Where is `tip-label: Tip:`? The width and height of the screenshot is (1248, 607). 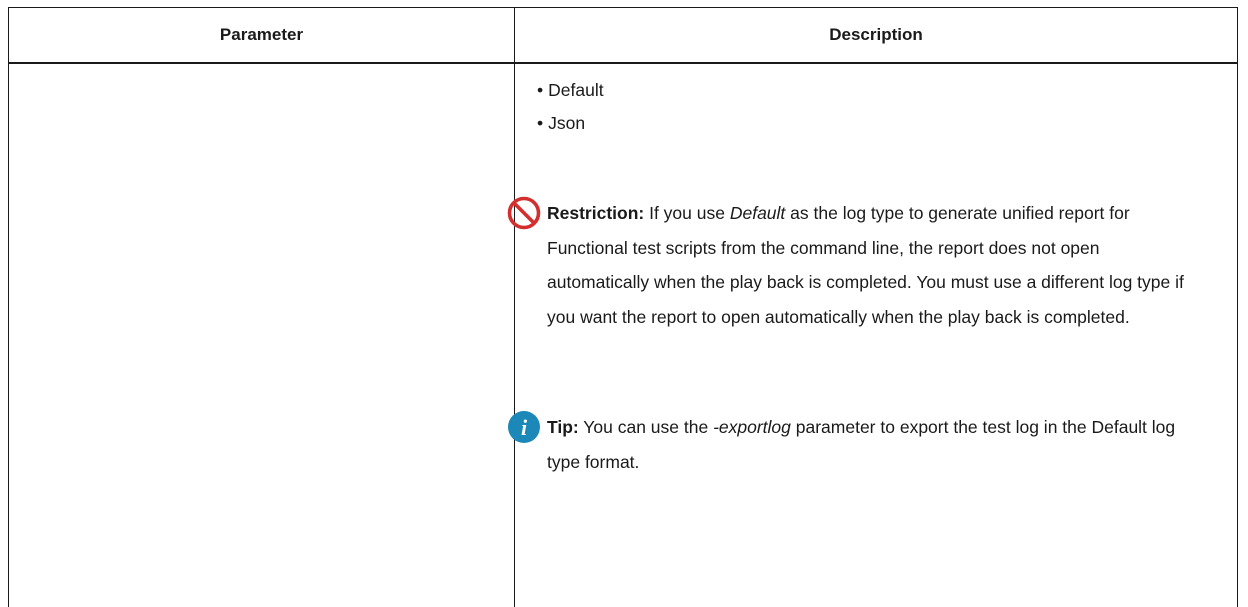 tip-label: Tip: is located at coordinates (563, 427).